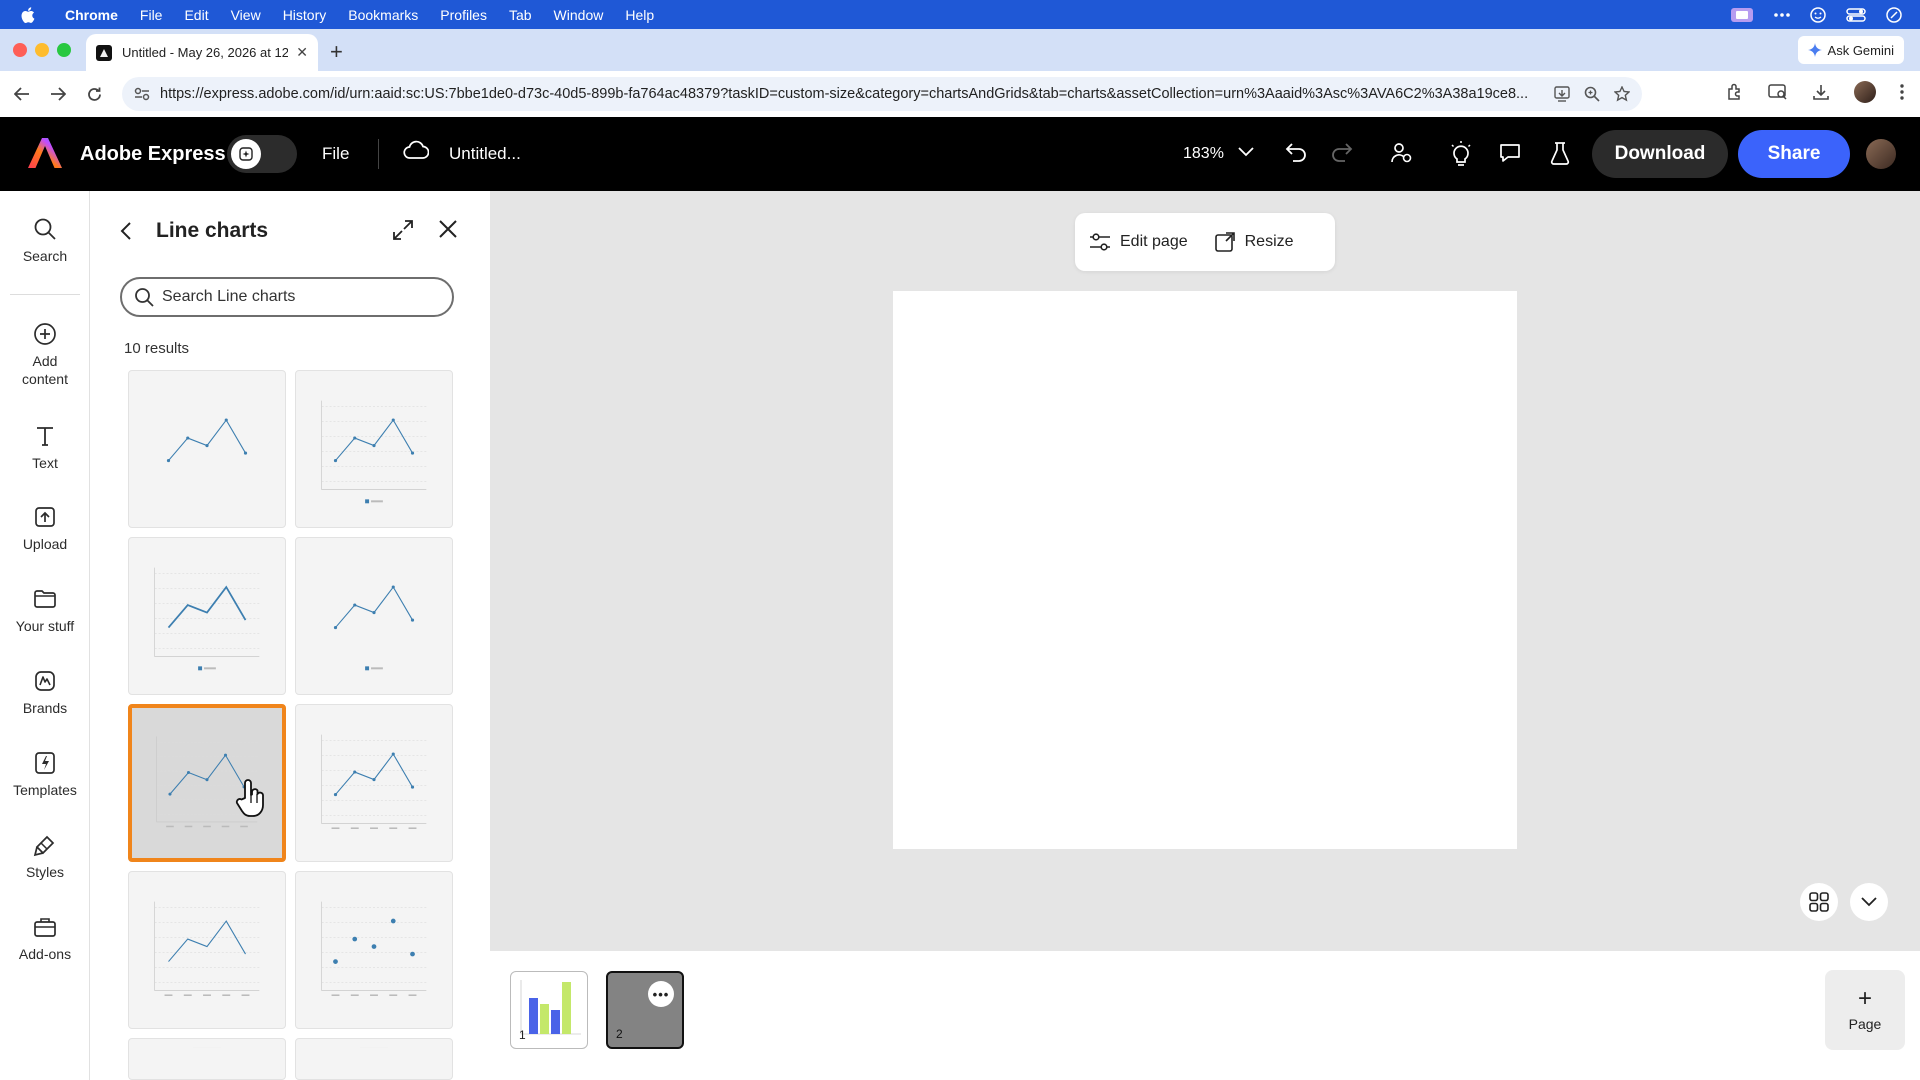 This screenshot has height=1080, width=1920. Describe the element at coordinates (645, 1010) in the screenshot. I see `page-thumbnail-2: ••• 2` at that location.